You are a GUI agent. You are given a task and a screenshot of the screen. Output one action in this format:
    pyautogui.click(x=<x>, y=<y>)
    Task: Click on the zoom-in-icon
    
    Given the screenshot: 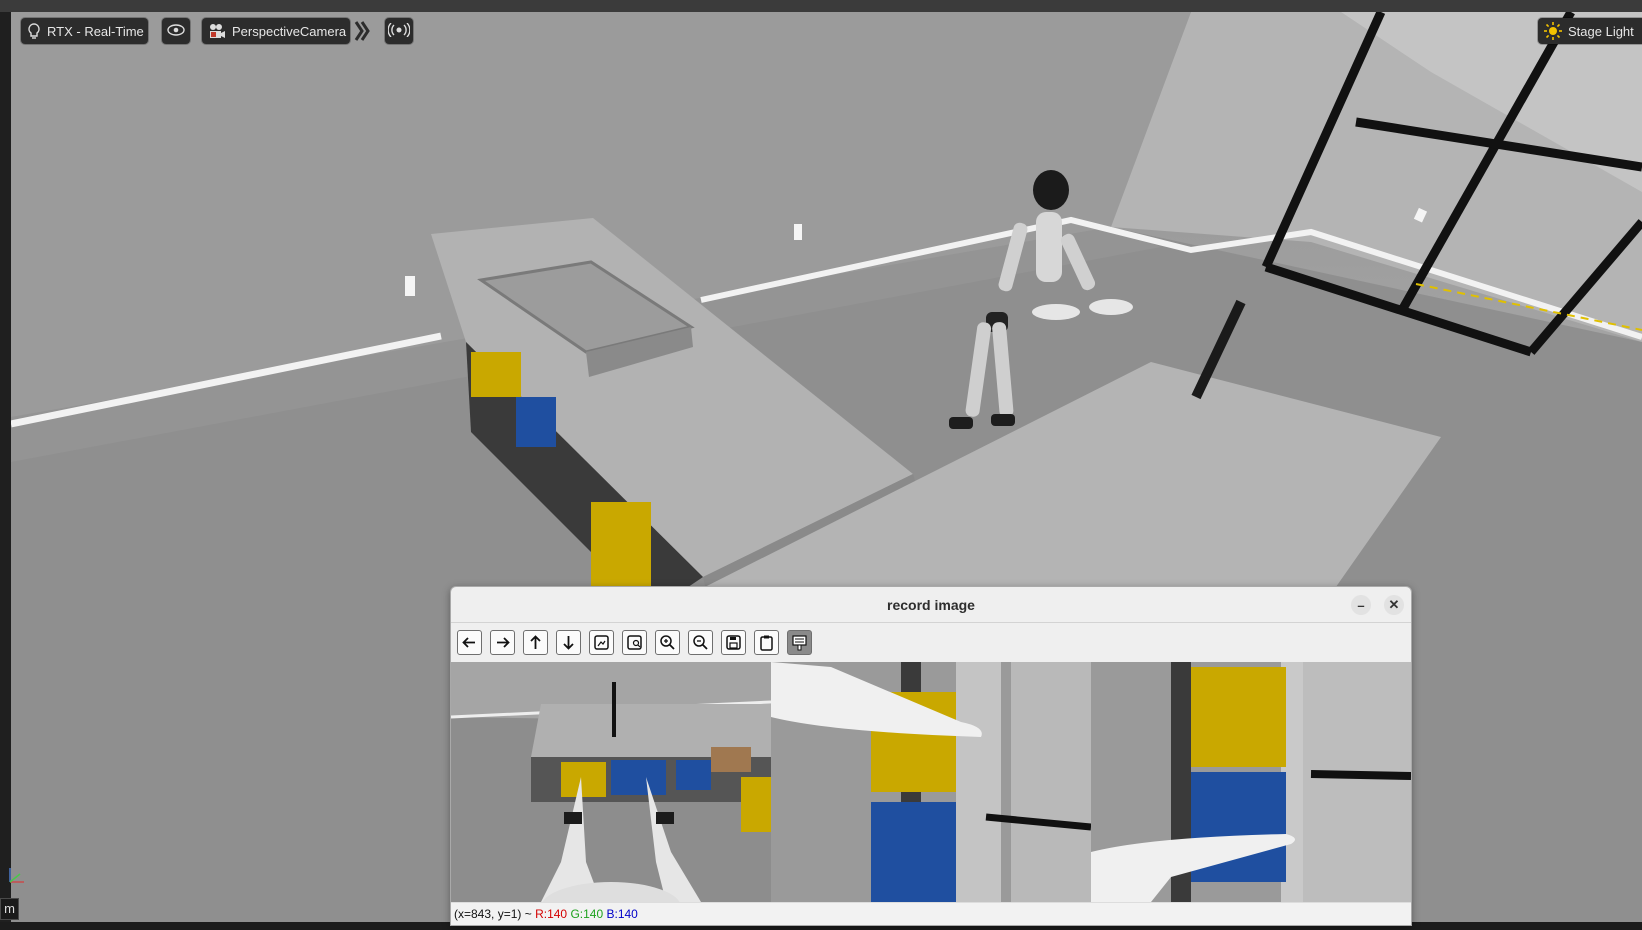 What is the action you would take?
    pyautogui.click(x=667, y=642)
    